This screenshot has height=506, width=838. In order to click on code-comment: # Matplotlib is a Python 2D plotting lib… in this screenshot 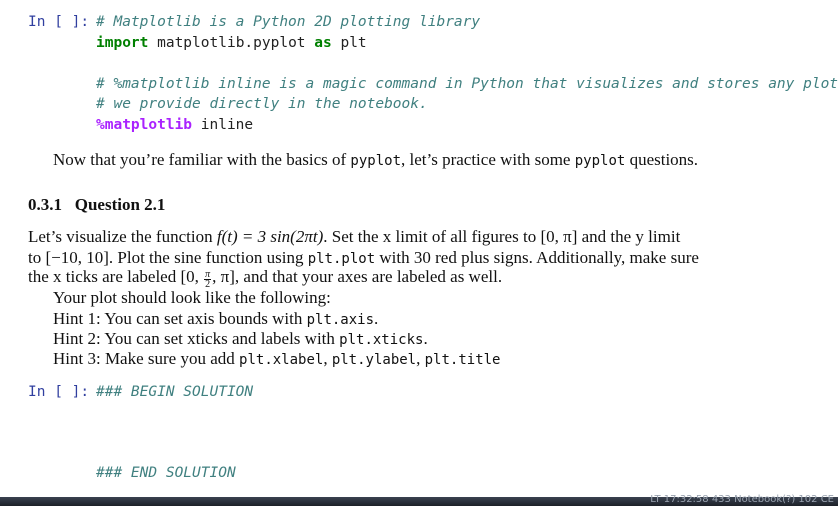, I will do `click(288, 22)`.